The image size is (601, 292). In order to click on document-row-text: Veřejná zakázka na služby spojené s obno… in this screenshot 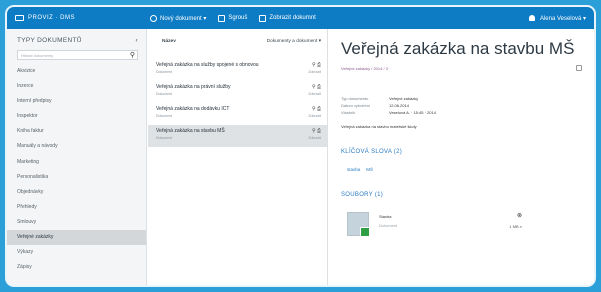, I will do `click(207, 71)`.